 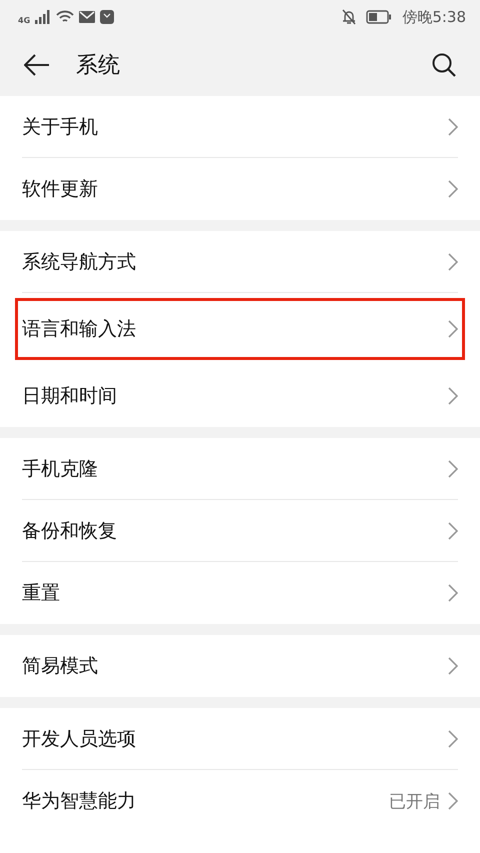 What do you see at coordinates (240, 189) in the screenshot?
I see `settings-row: 软件更新` at bounding box center [240, 189].